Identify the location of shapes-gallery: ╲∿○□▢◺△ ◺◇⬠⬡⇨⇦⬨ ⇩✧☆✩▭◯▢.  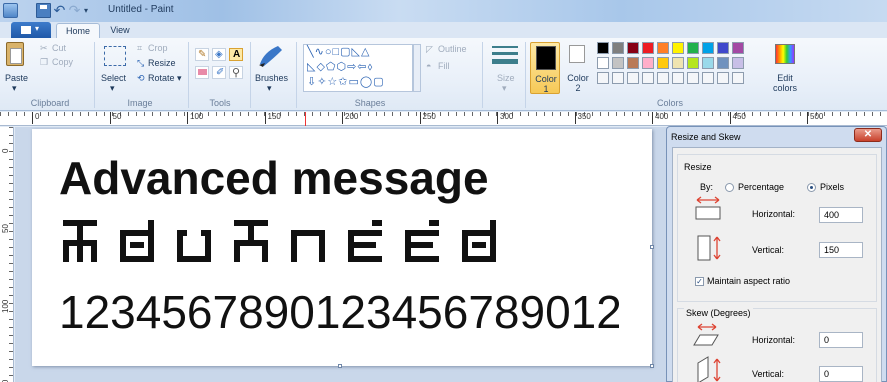
(358, 68).